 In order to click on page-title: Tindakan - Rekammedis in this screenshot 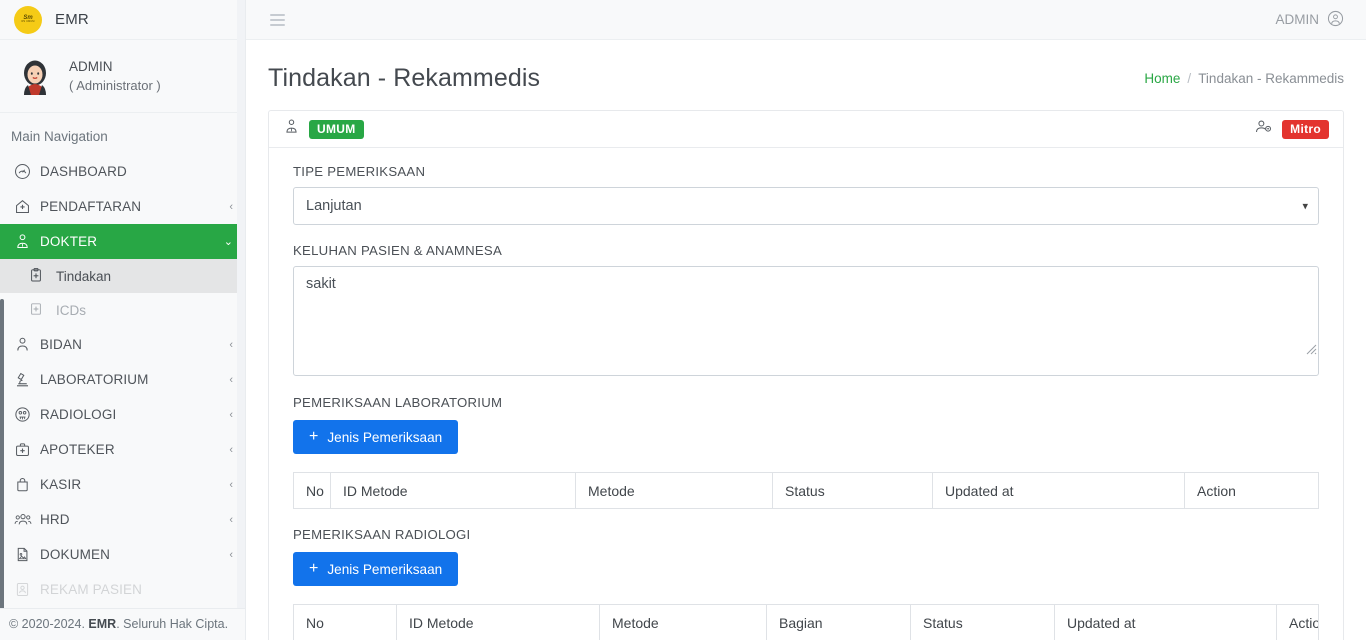, I will do `click(404, 77)`.